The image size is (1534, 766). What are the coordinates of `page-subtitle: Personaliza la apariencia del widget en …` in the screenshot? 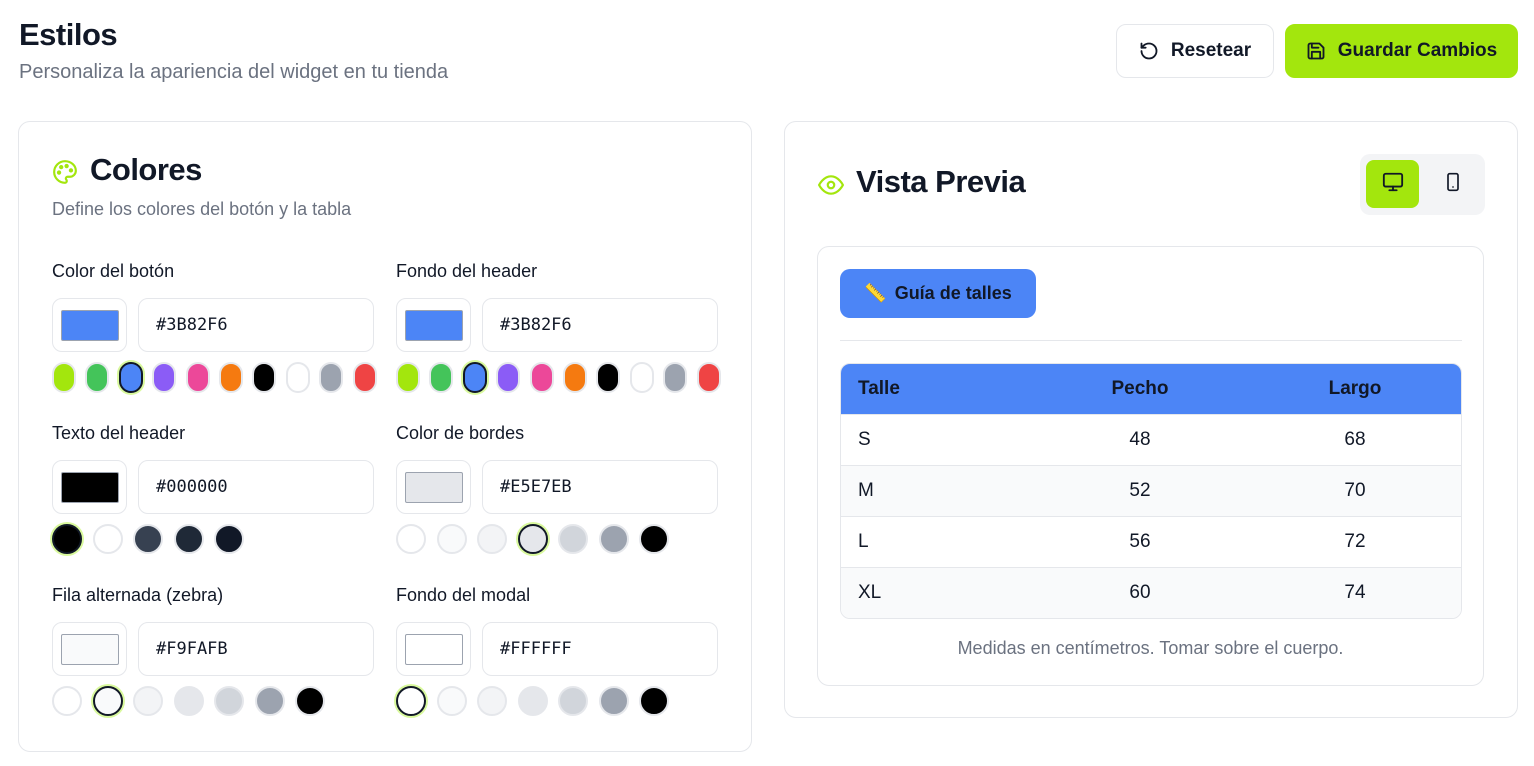 It's located at (234, 72).